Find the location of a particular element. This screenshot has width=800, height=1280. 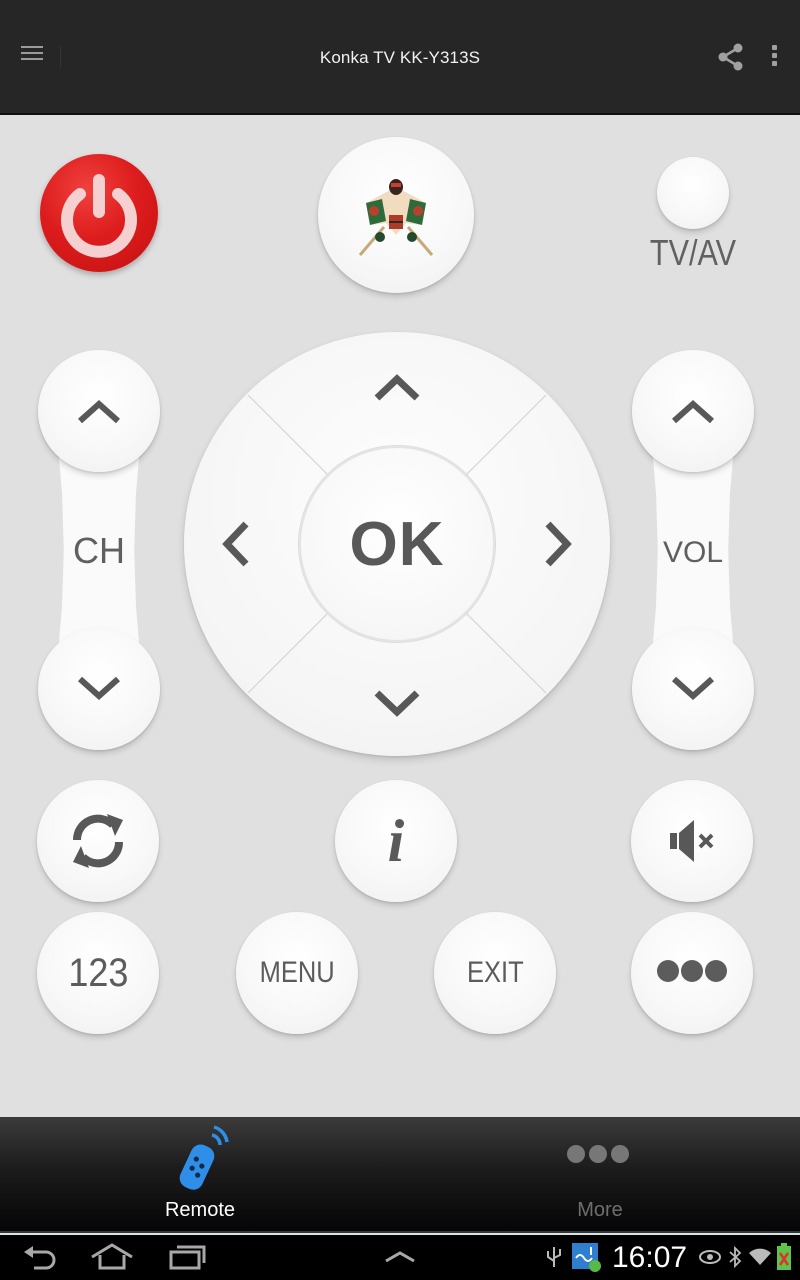

share-icon is located at coordinates (731, 57).